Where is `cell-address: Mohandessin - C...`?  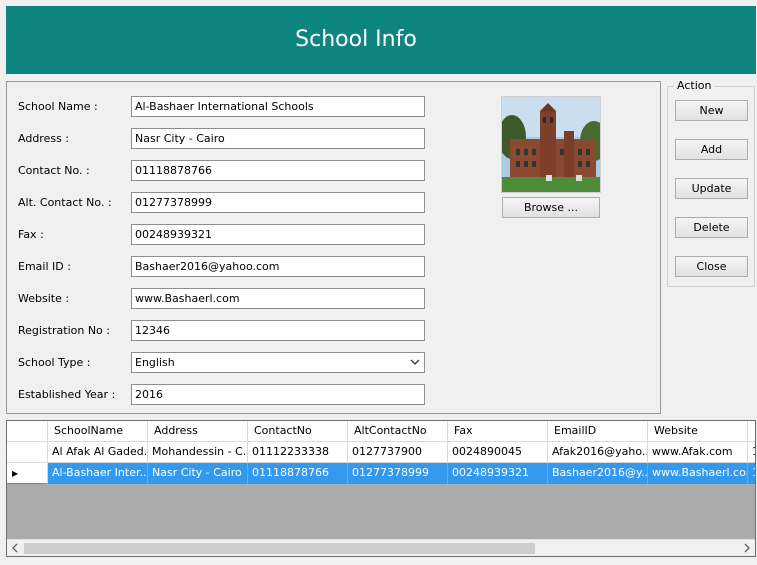
cell-address: Mohandessin - C... is located at coordinates (198, 452).